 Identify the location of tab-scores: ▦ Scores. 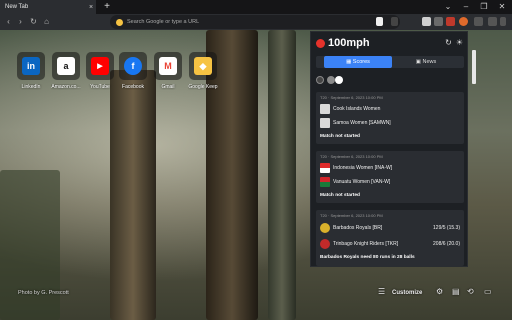
(358, 62).